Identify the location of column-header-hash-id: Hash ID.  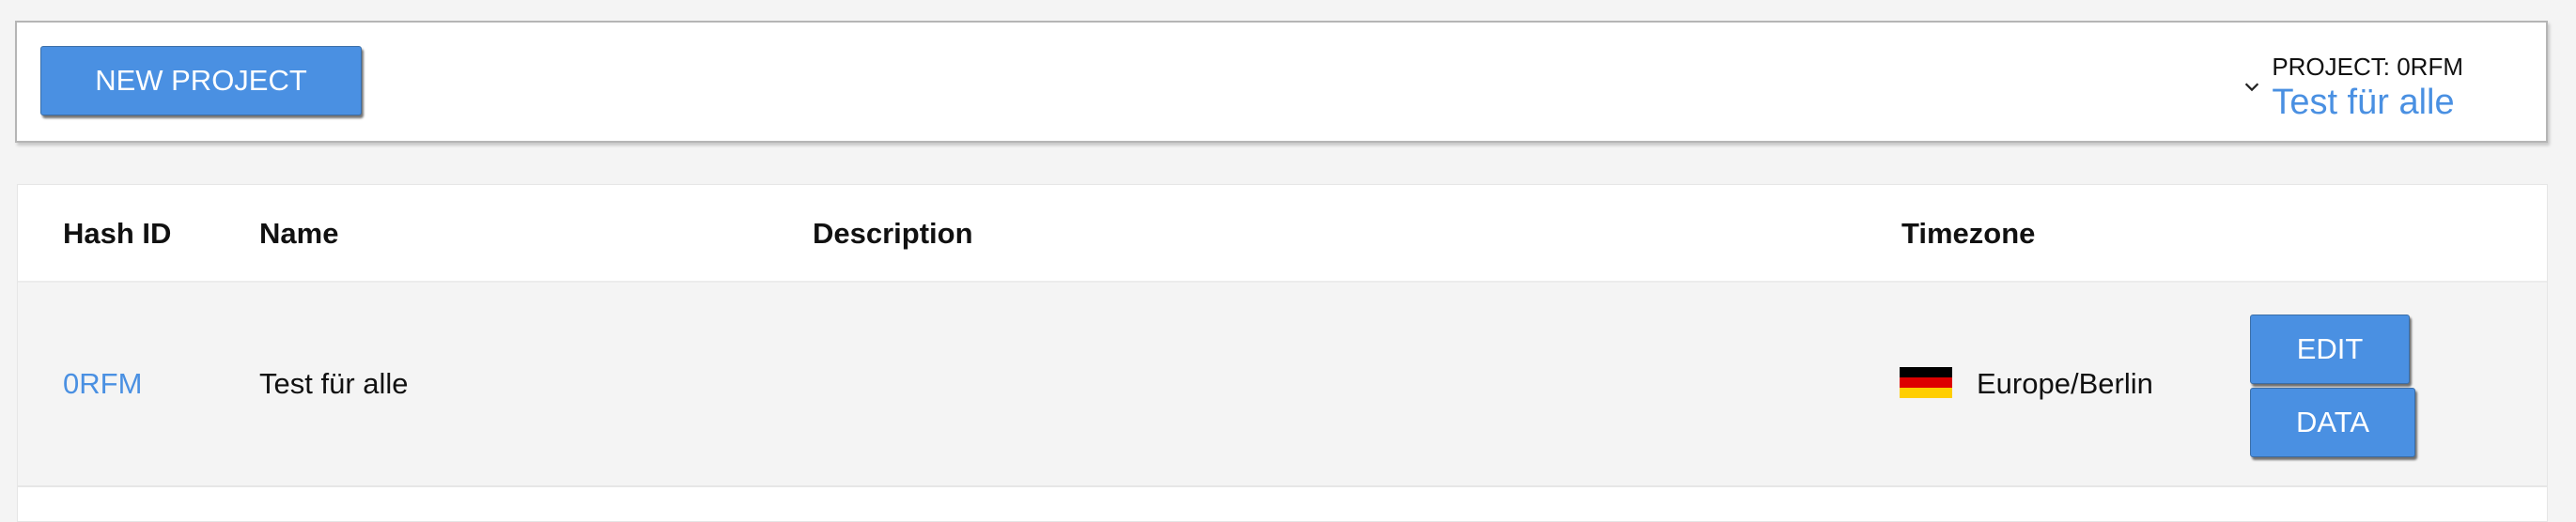
(118, 234).